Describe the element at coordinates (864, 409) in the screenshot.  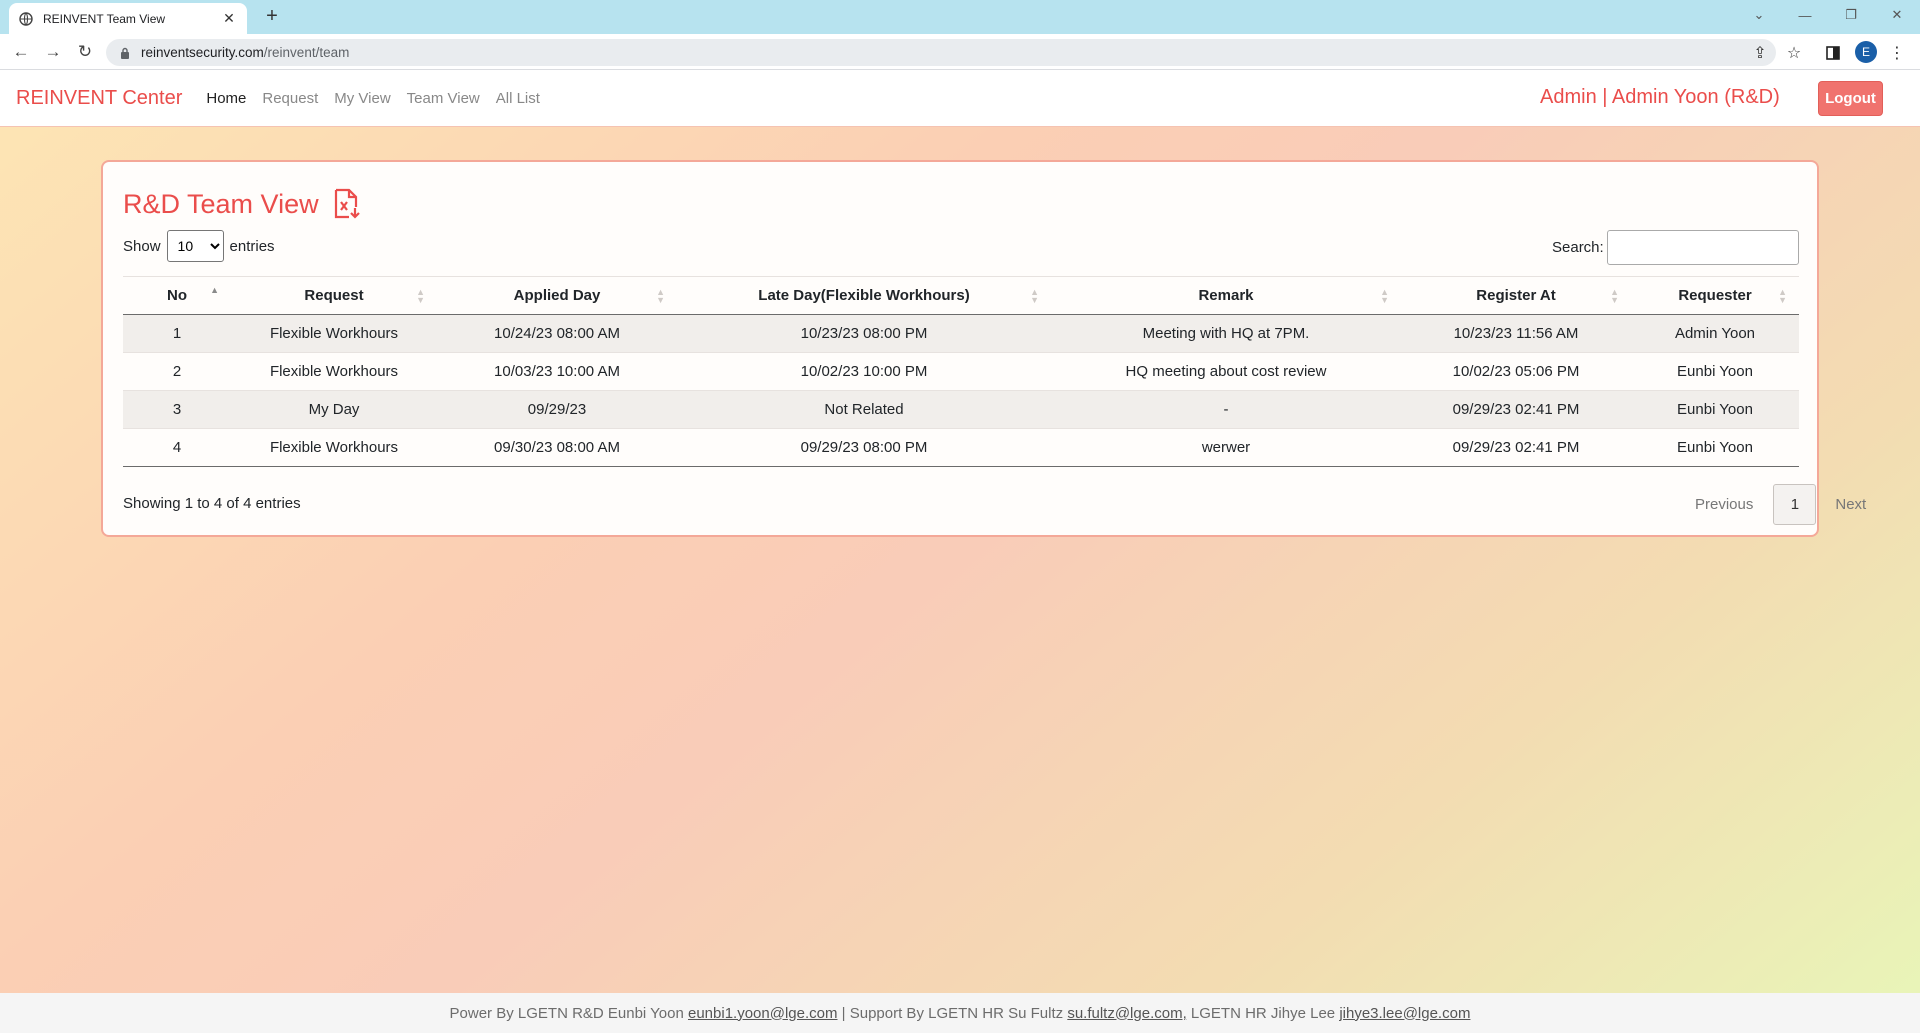
I see `cell-late-day: Not Related` at that location.